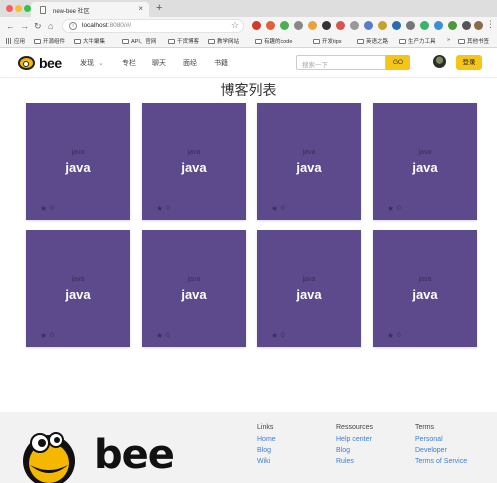  What do you see at coordinates (43, 10) in the screenshot?
I see `page-icon` at bounding box center [43, 10].